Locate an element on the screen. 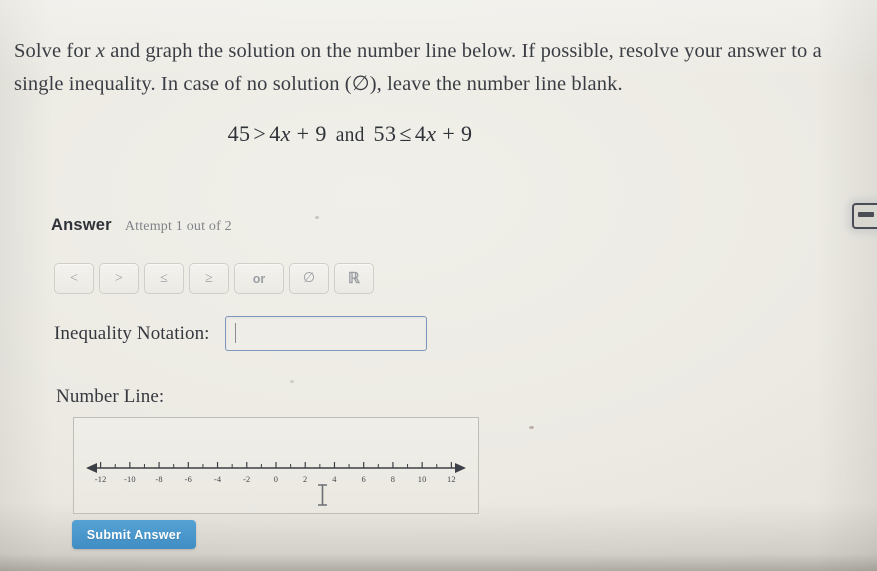 The width and height of the screenshot is (877, 571). keypad-key-less-than-or-equal: ≤ is located at coordinates (164, 278).